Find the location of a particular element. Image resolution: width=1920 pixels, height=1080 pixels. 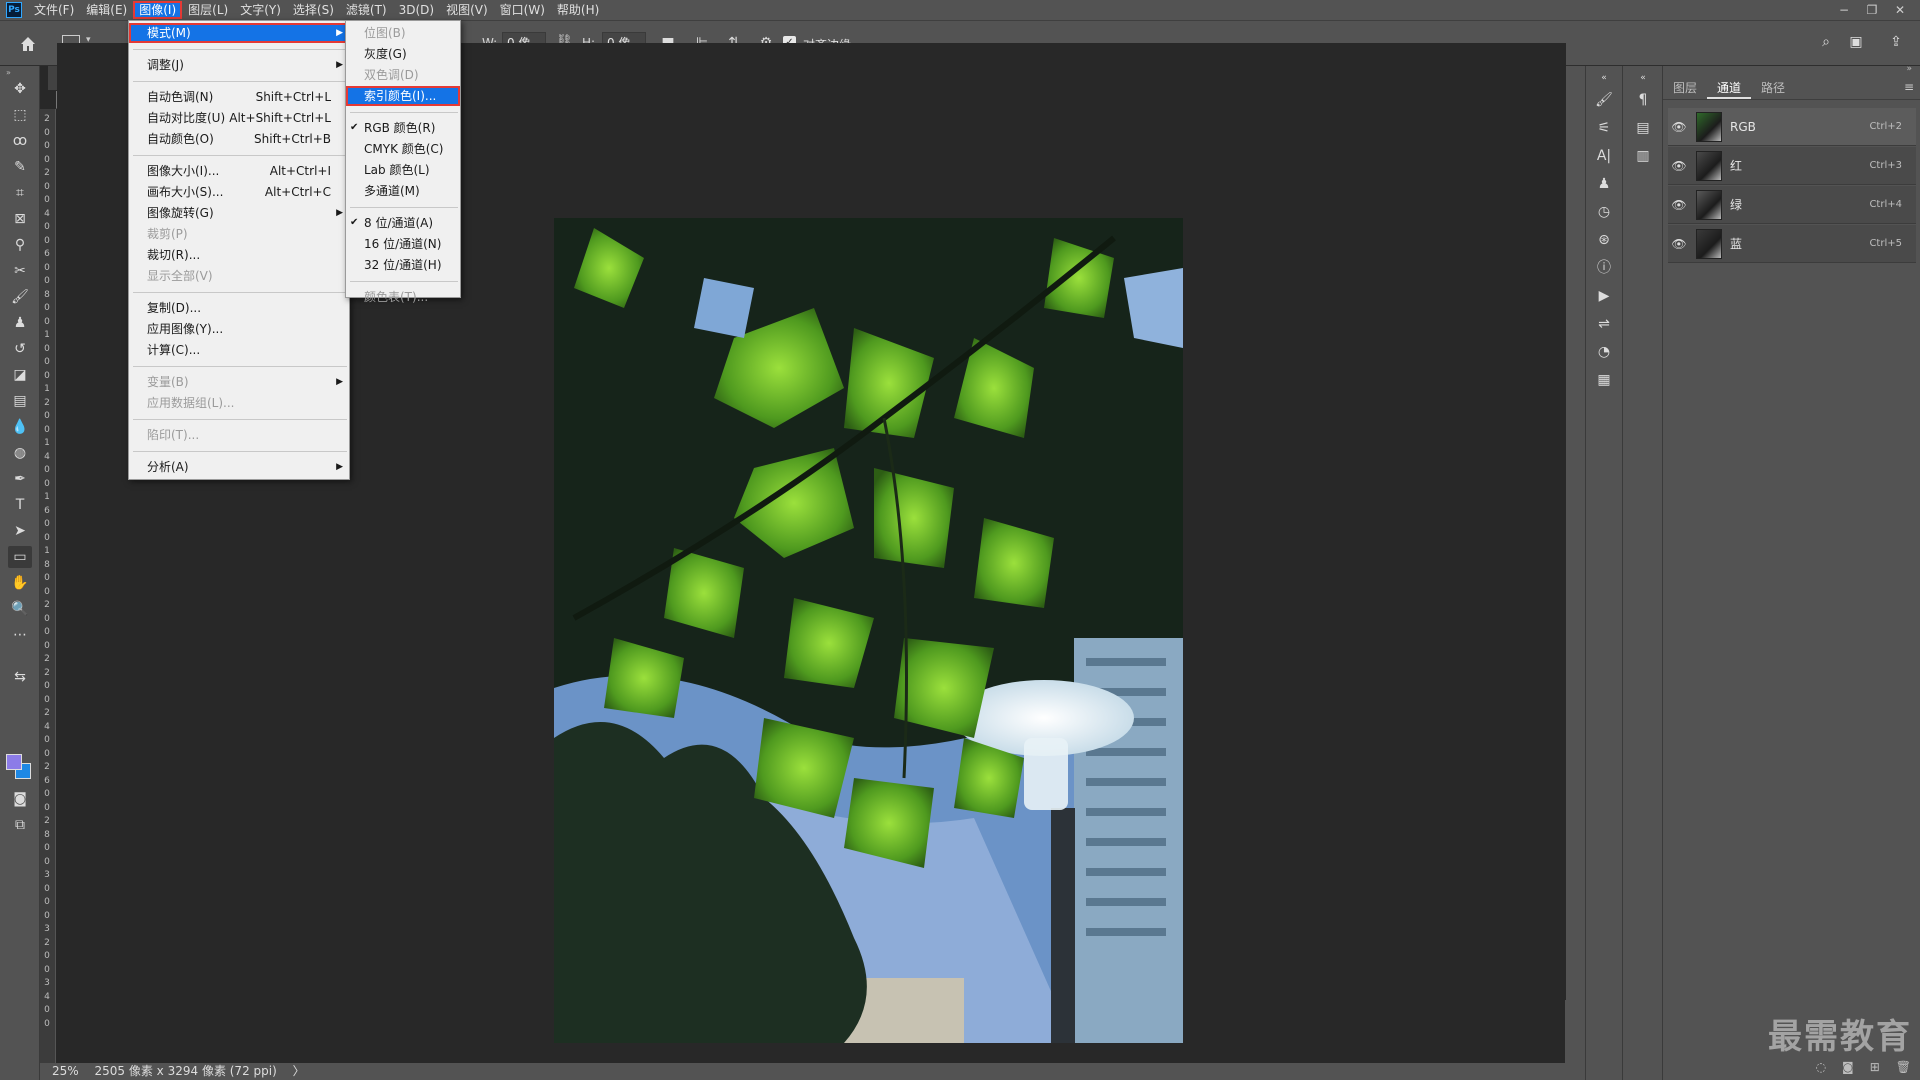

menu-6: 滤镜(T) is located at coordinates (366, 10).